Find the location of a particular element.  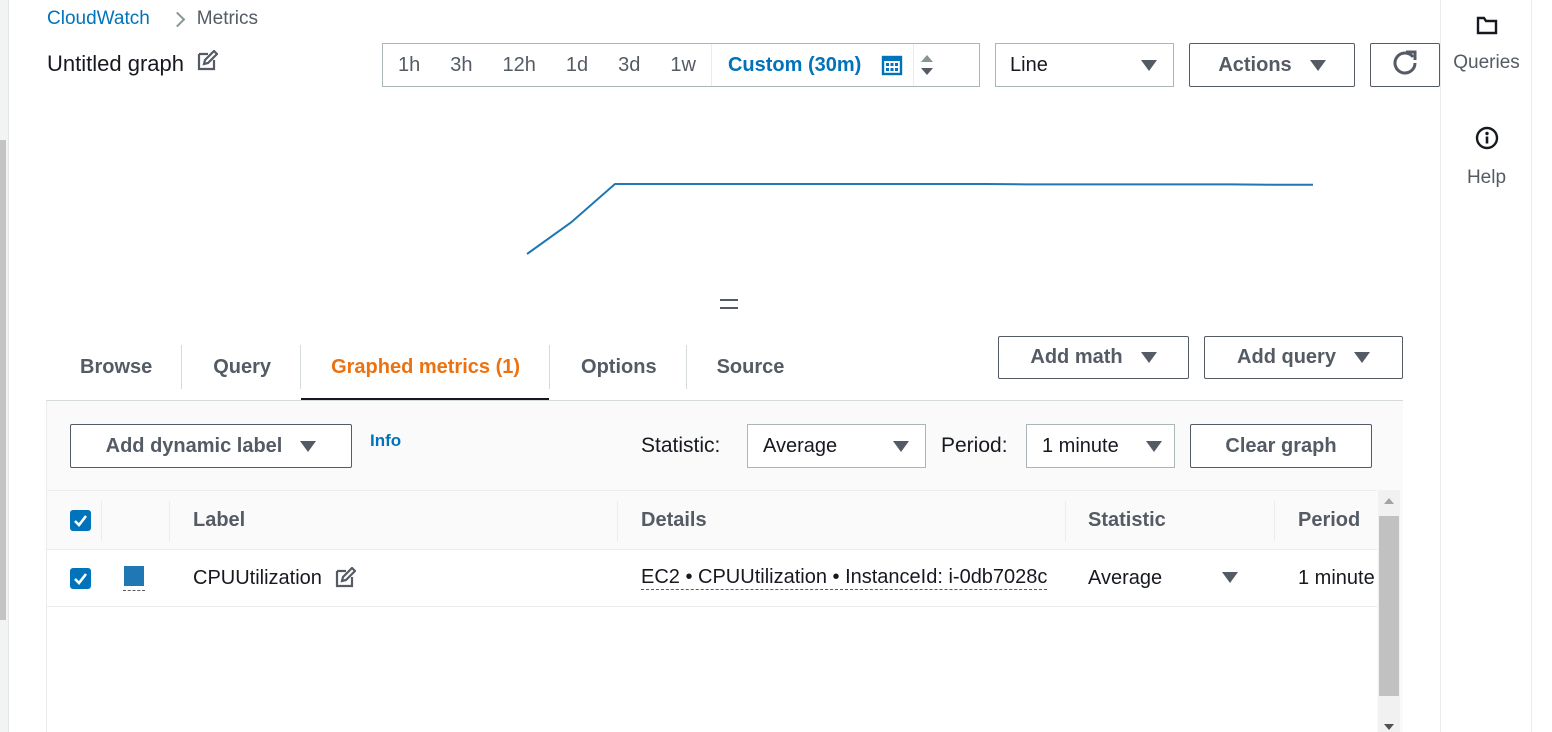

stepper-down-icon is located at coordinates (926, 71).